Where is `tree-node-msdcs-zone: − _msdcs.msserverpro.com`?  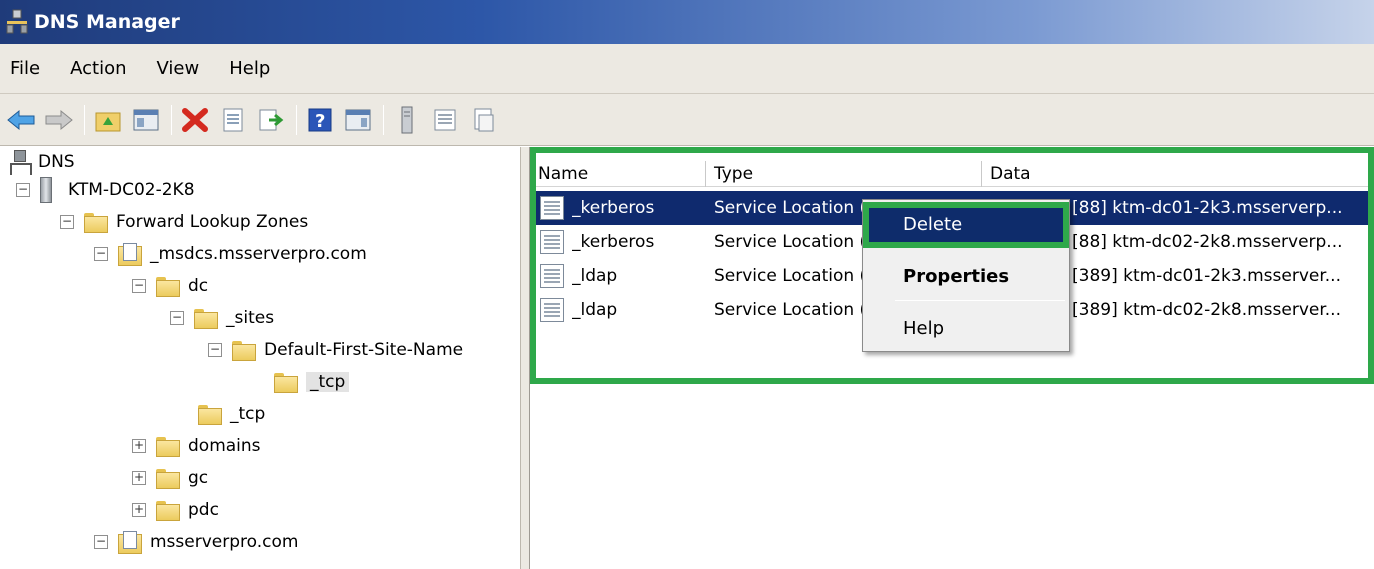
tree-node-msdcs-zone: − _msdcs.msserverpro.com is located at coordinates (230, 254).